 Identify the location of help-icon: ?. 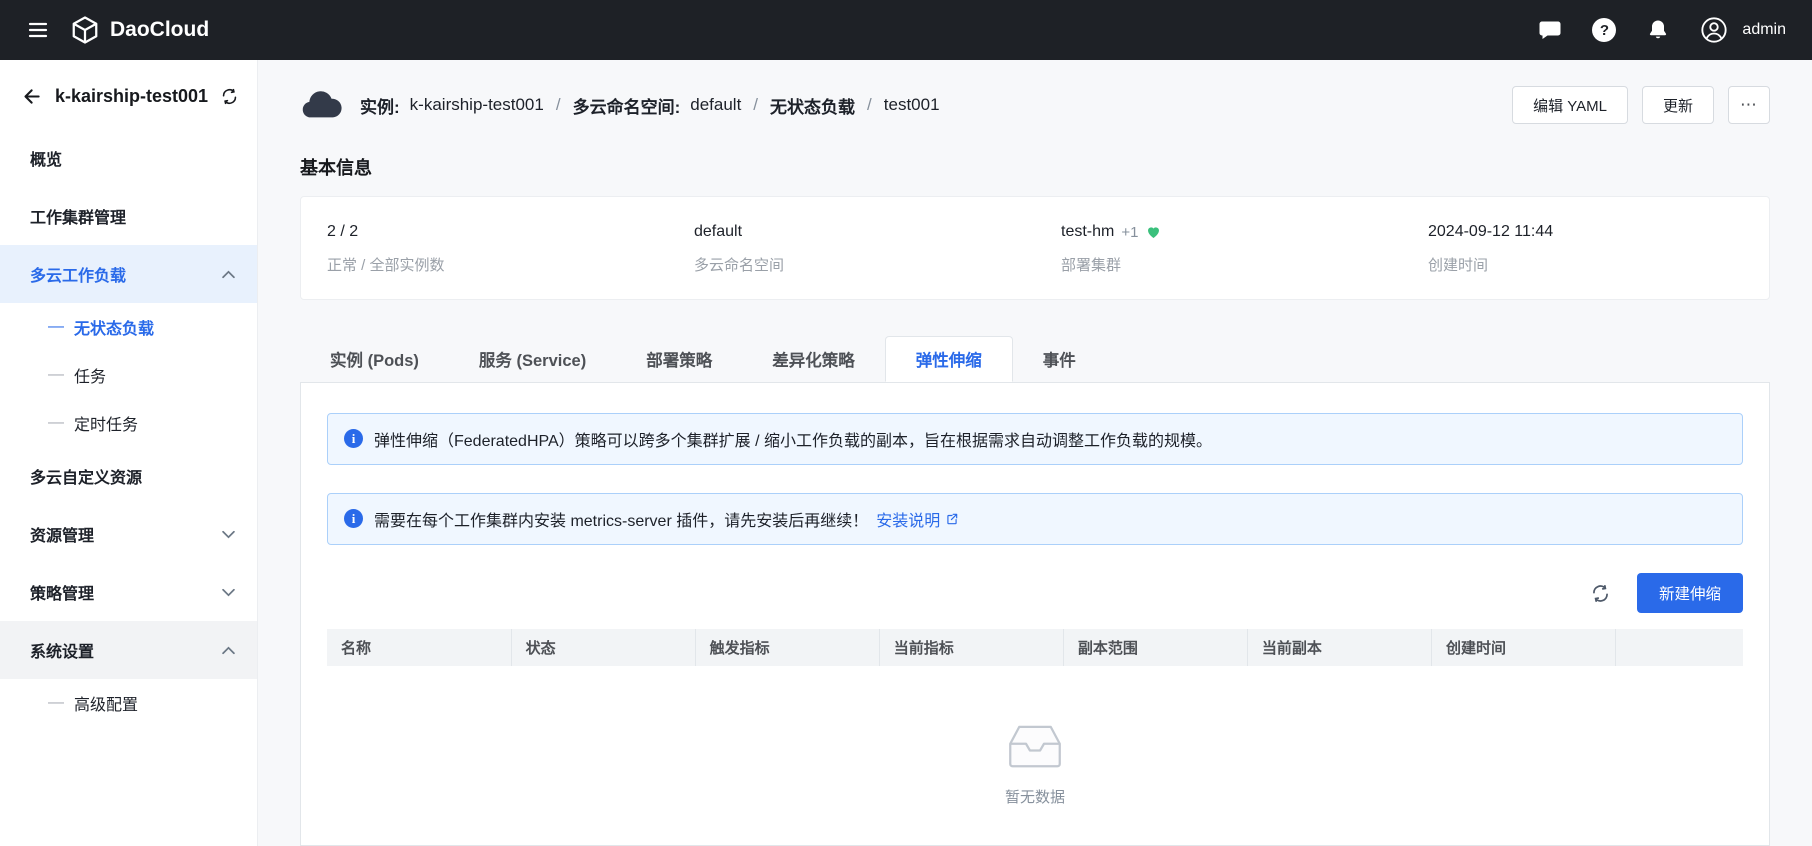
(1604, 30).